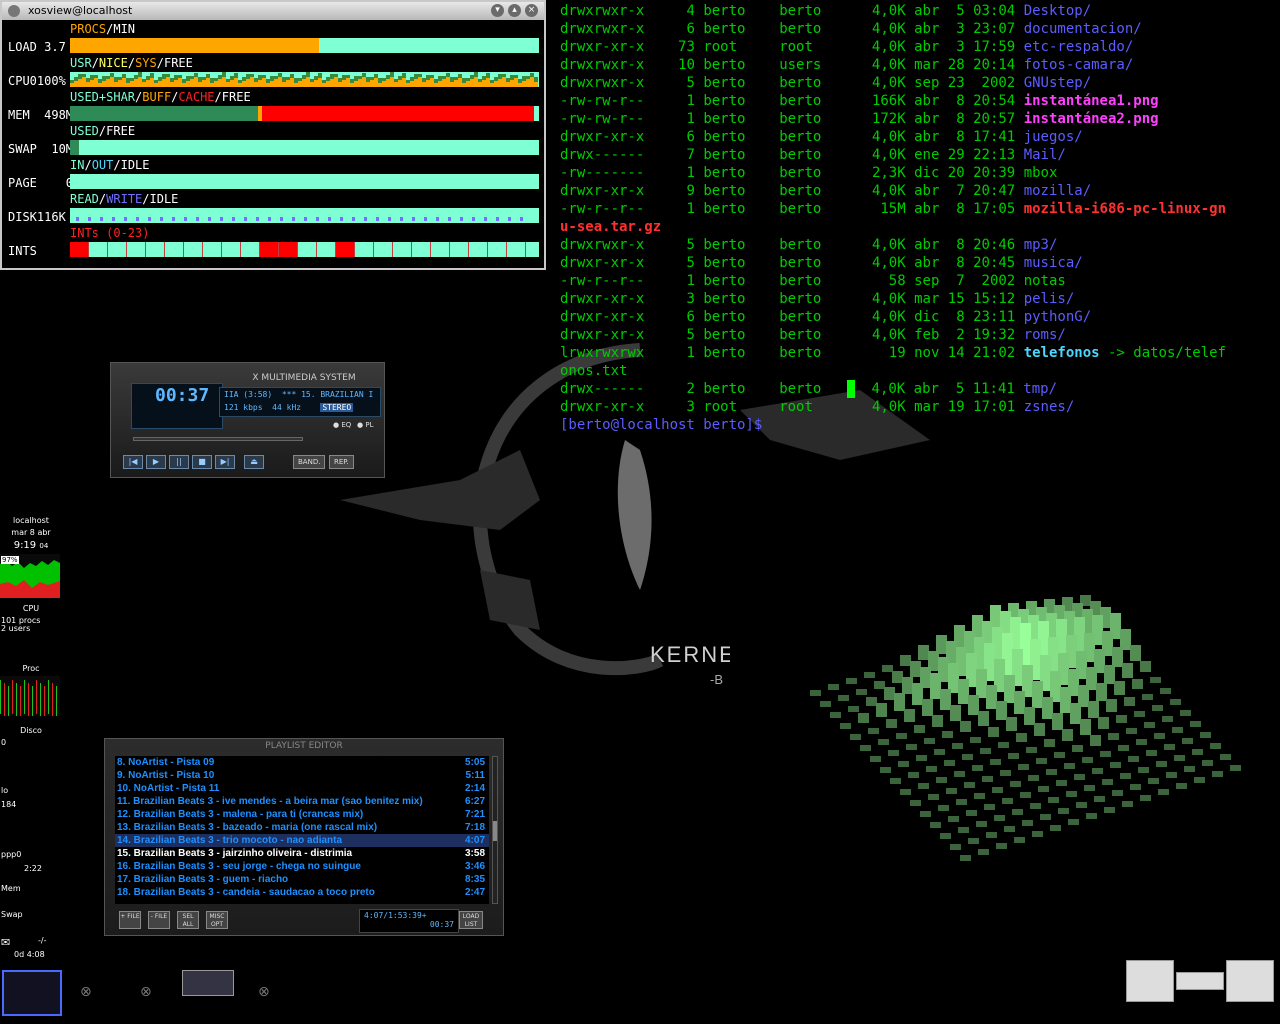 The image size is (1280, 1024). What do you see at coordinates (159, 920) in the screenshot?
I see `remove-file-button: - FILE` at bounding box center [159, 920].